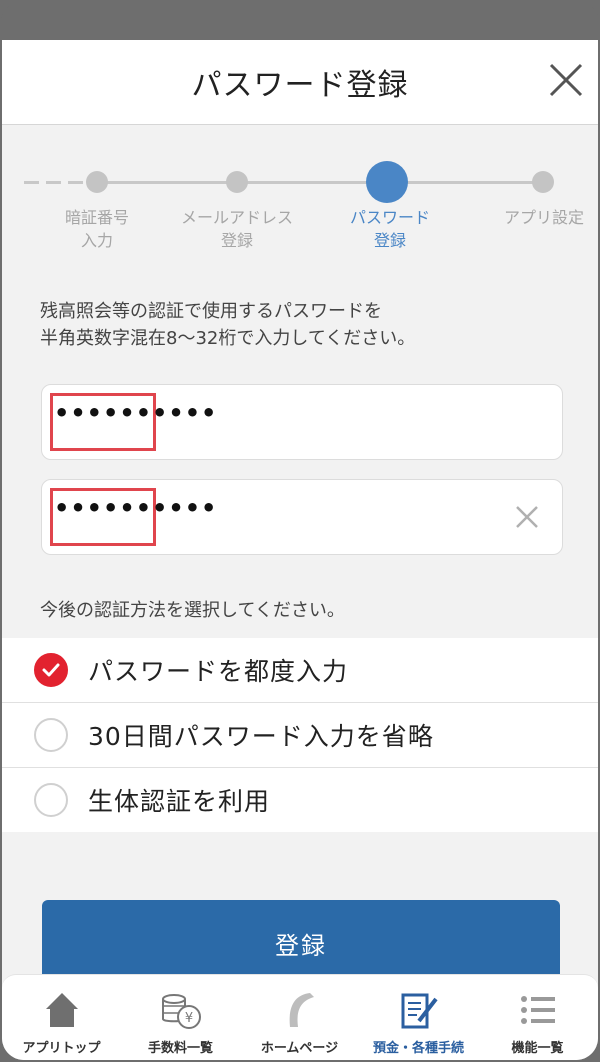  What do you see at coordinates (543, 182) in the screenshot?
I see `step-4-dot` at bounding box center [543, 182].